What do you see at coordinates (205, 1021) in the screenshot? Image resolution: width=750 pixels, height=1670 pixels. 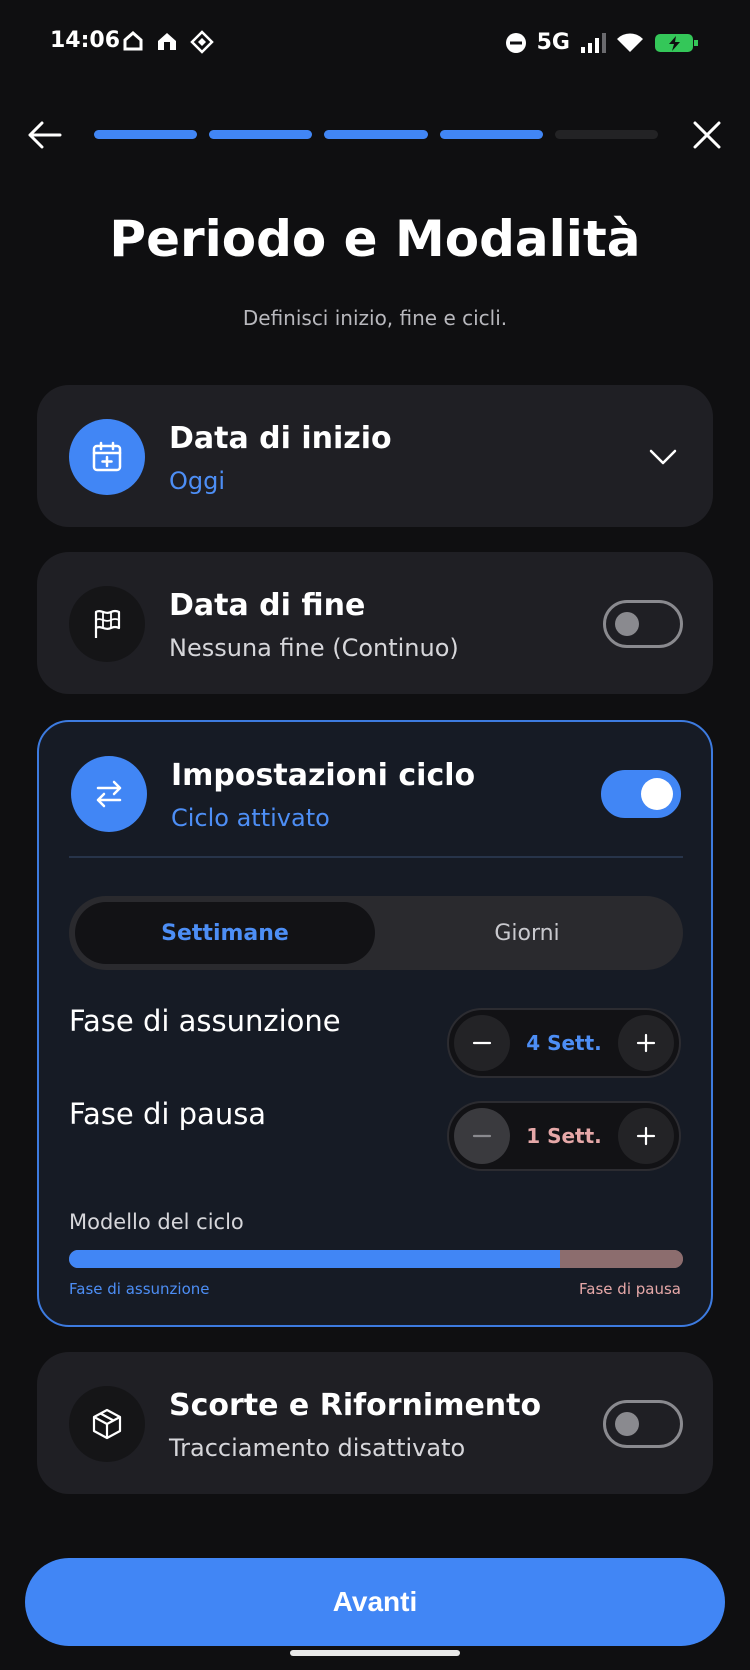 I see `intake-phase-label: Fase di assunzione` at bounding box center [205, 1021].